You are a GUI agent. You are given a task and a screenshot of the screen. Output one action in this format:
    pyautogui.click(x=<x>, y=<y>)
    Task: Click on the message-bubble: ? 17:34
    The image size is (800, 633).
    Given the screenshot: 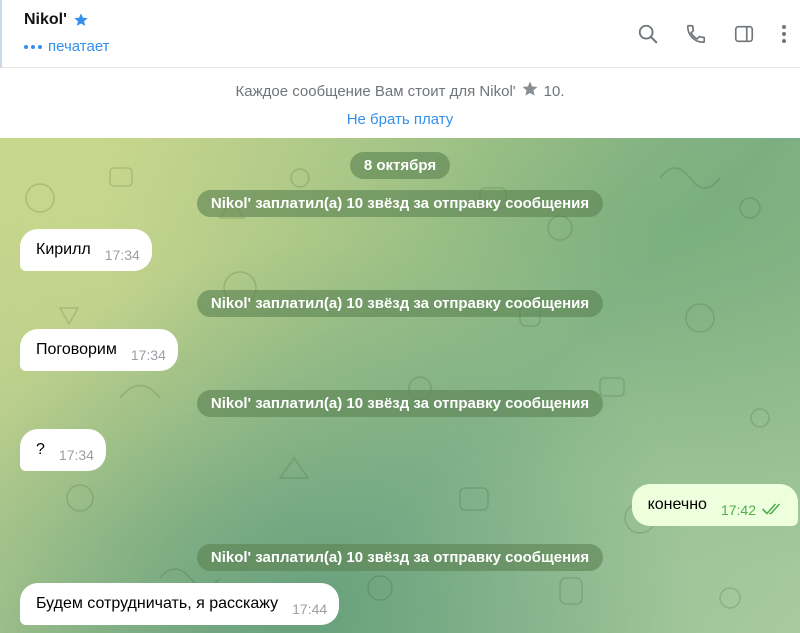 What is the action you would take?
    pyautogui.click(x=63, y=450)
    